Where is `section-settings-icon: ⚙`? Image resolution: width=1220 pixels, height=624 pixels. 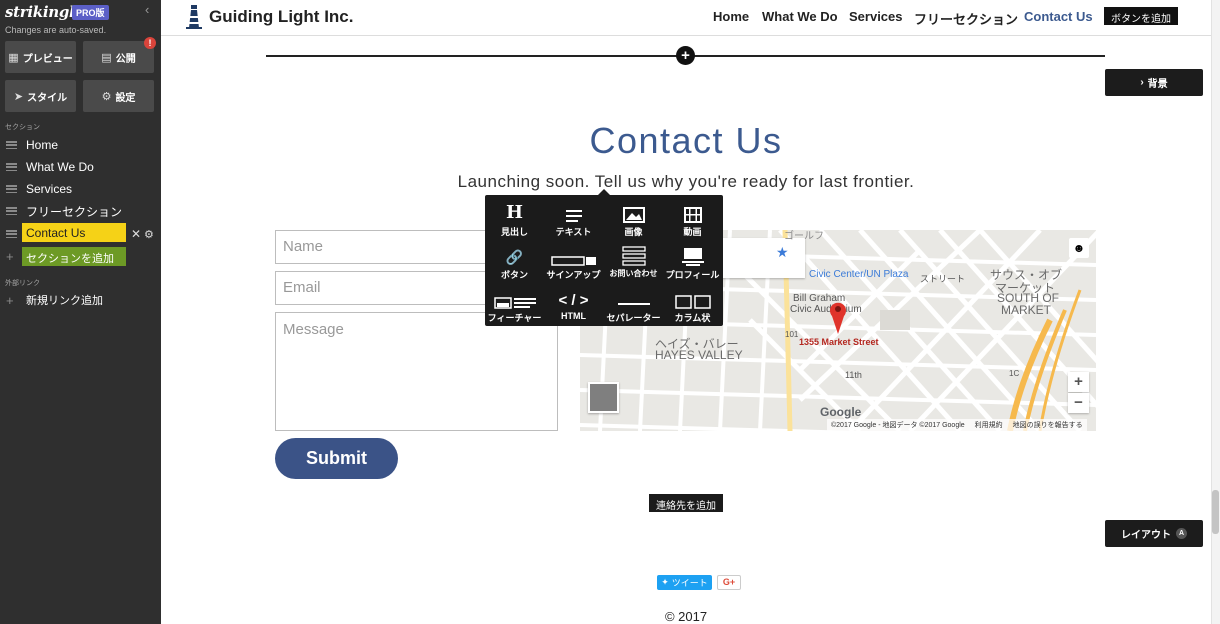
section-settings-icon: ⚙ is located at coordinates (149, 234).